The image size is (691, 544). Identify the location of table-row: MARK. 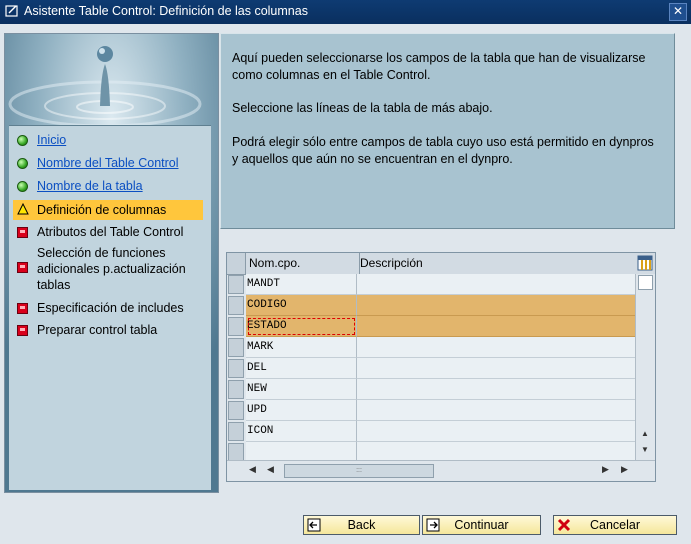
(431, 347).